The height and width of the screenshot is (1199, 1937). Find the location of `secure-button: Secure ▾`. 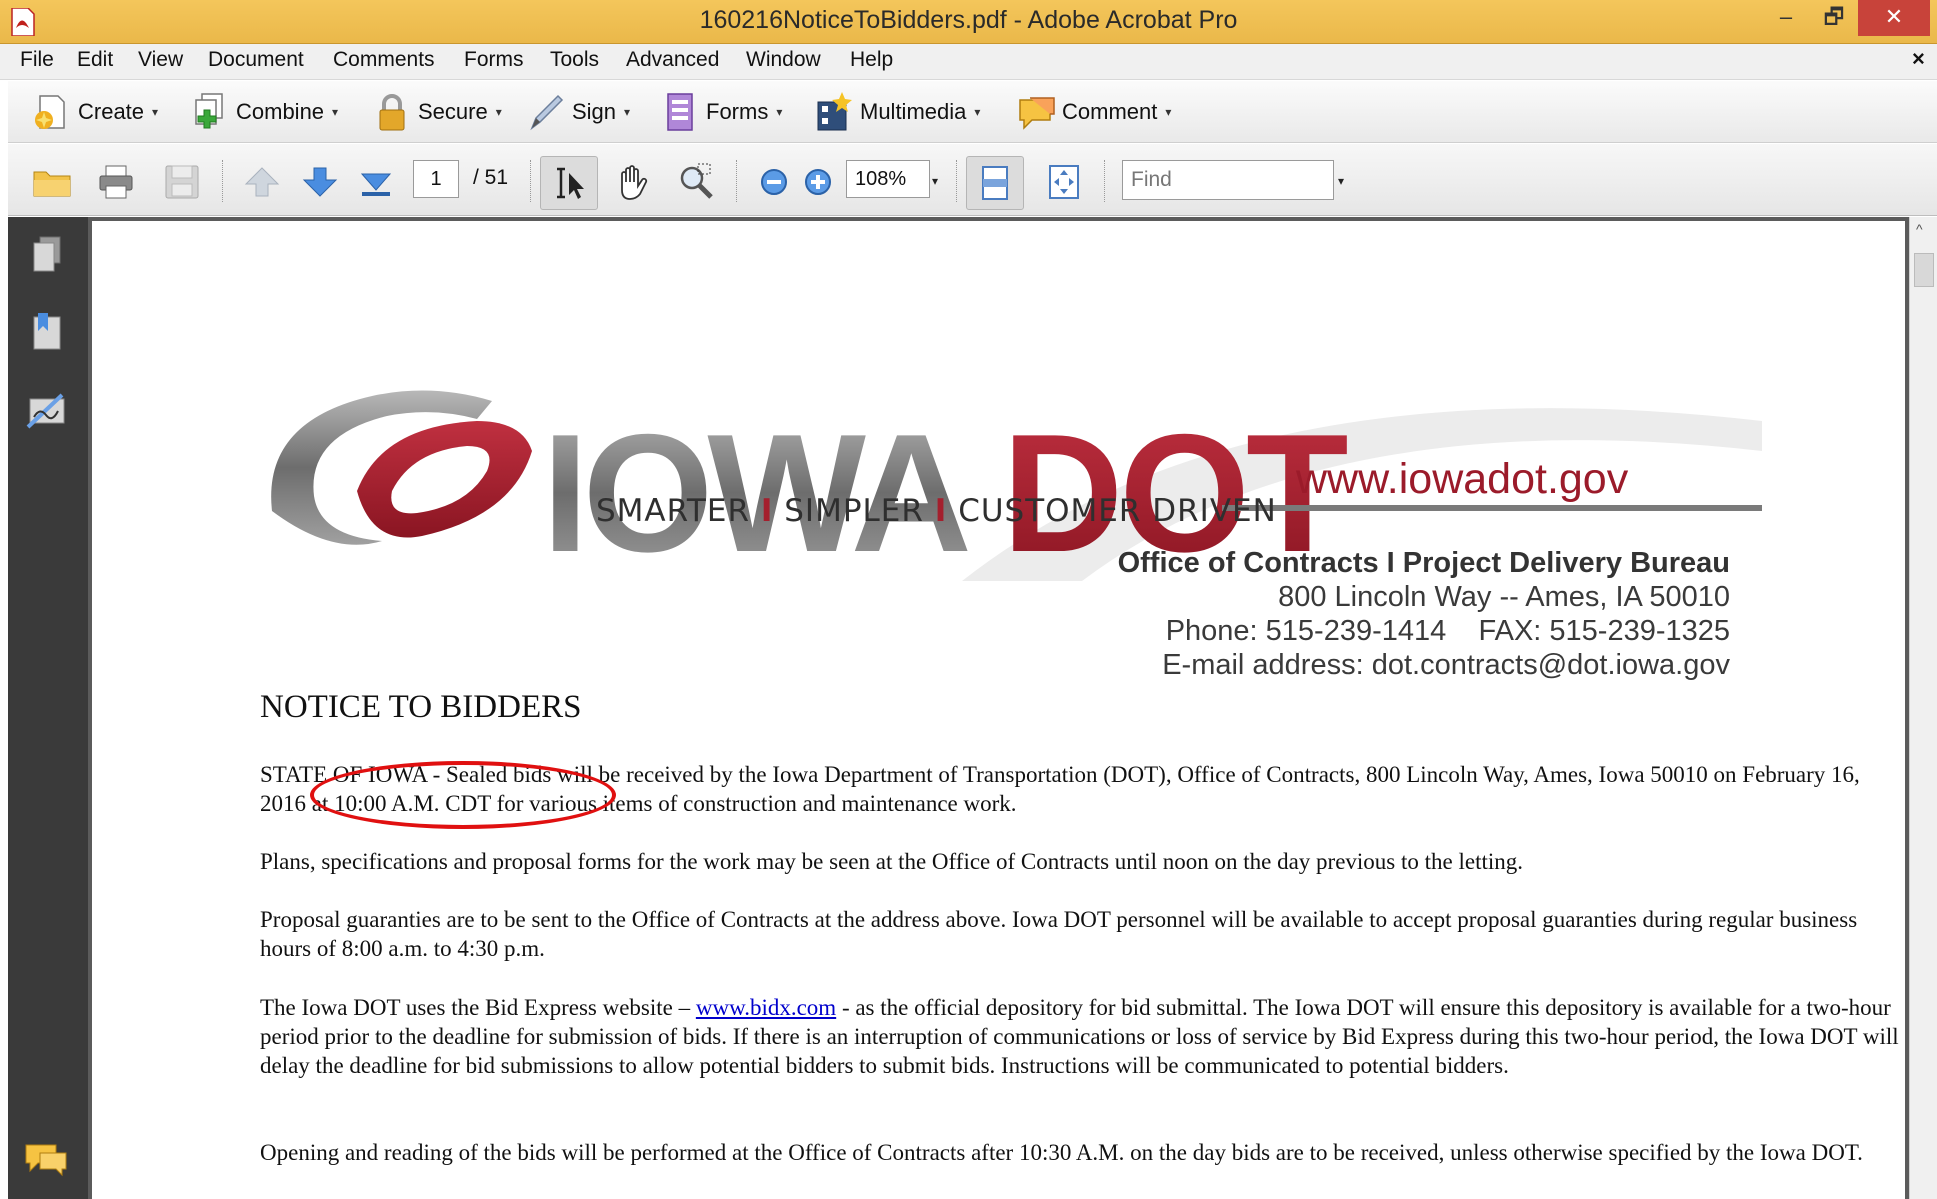

secure-button: Secure ▾ is located at coordinates (436, 112).